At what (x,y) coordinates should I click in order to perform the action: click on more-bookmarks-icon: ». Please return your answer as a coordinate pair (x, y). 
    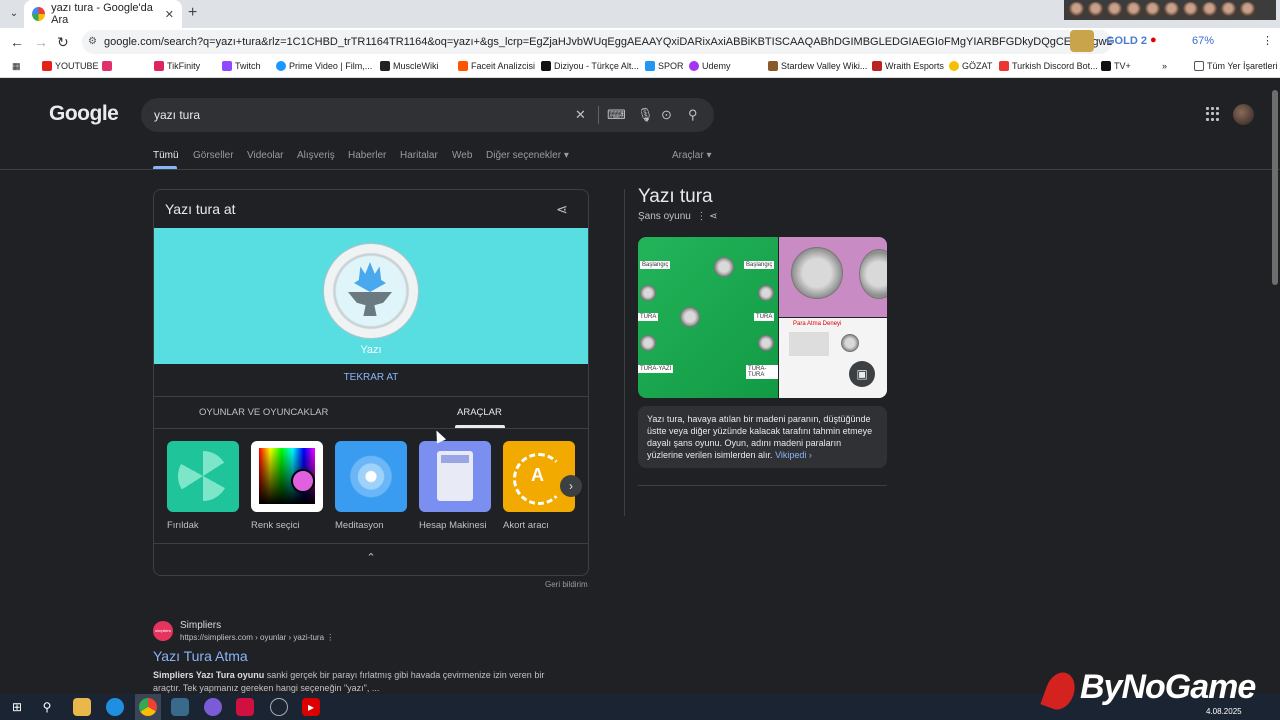
    Looking at the image, I should click on (1164, 66).